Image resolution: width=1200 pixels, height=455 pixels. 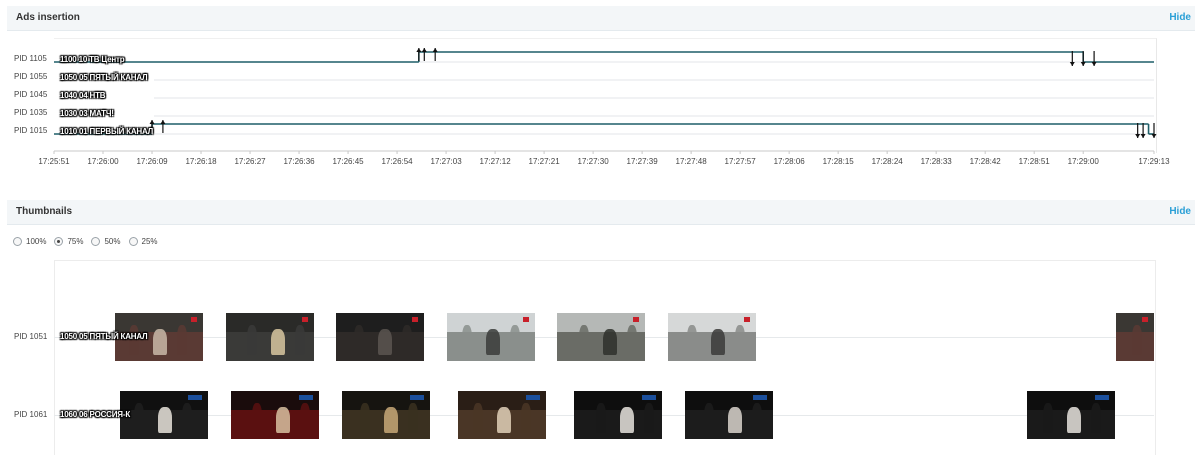 What do you see at coordinates (107, 131) in the screenshot?
I see `channel-label: 1010 01 ПЕРВЫЙ КАНАЛ` at bounding box center [107, 131].